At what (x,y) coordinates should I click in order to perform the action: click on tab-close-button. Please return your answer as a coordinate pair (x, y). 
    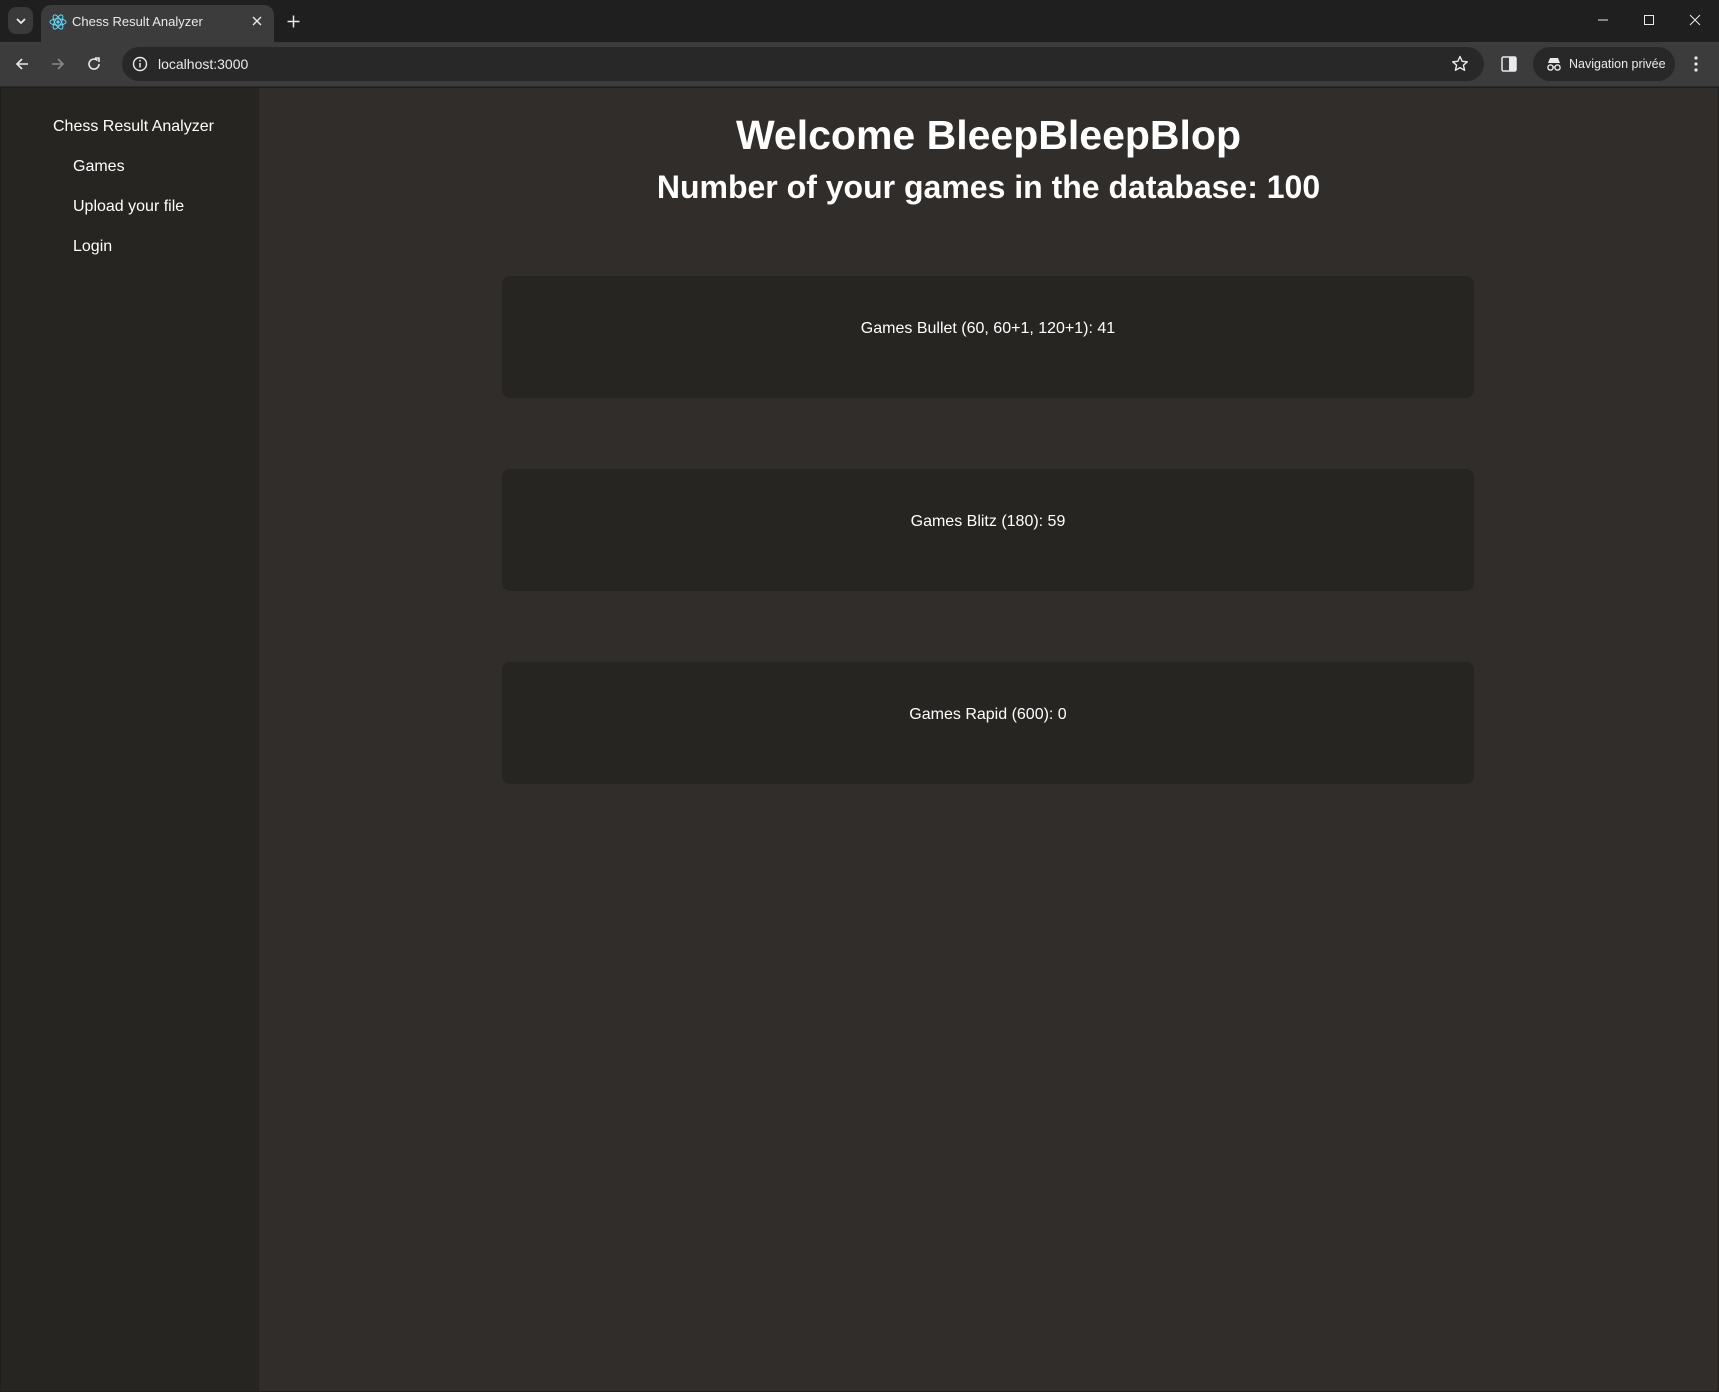
    Looking at the image, I should click on (257, 21).